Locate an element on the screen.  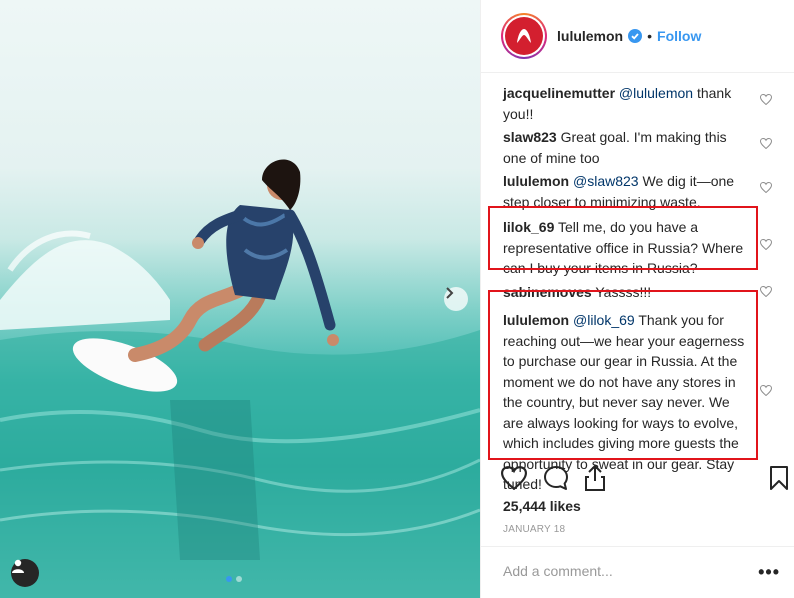
comment-username: jacquelinemutter is located at coordinates (559, 93).